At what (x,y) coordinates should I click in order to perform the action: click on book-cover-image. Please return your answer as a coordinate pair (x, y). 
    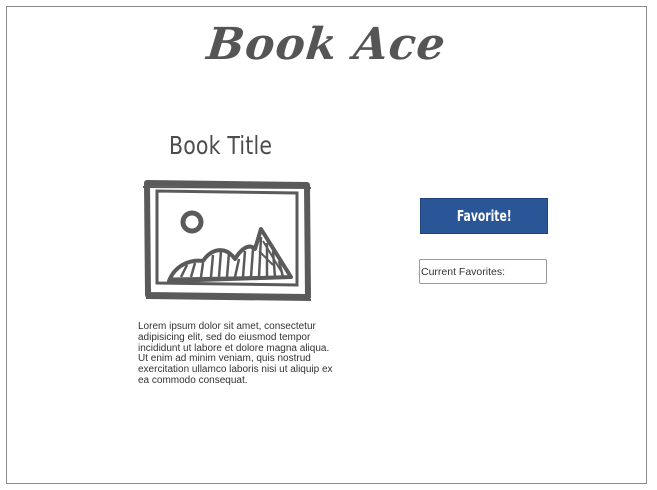
    Looking at the image, I should click on (228, 241).